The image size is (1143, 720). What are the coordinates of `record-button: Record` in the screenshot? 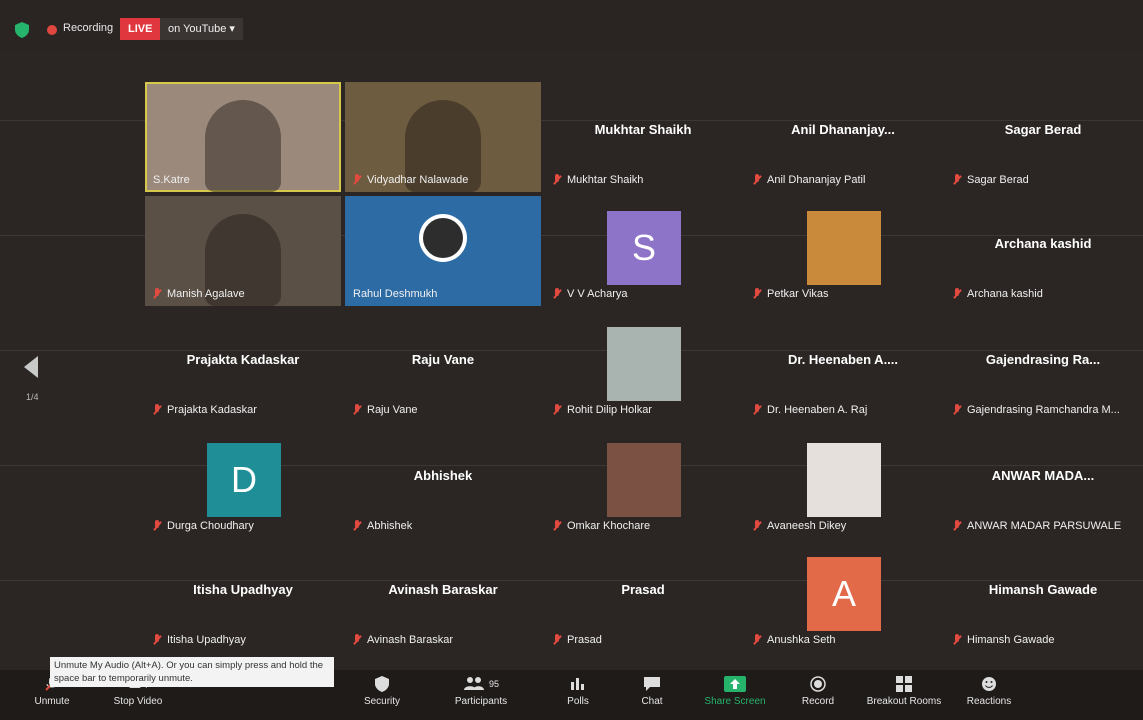 It's located at (818, 691).